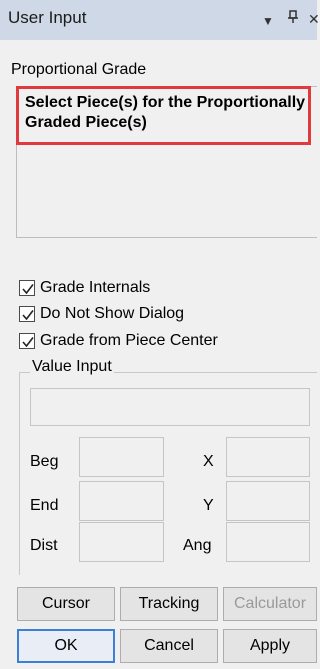  I want to click on grade-internals-label: Grade Internals, so click(95, 288).